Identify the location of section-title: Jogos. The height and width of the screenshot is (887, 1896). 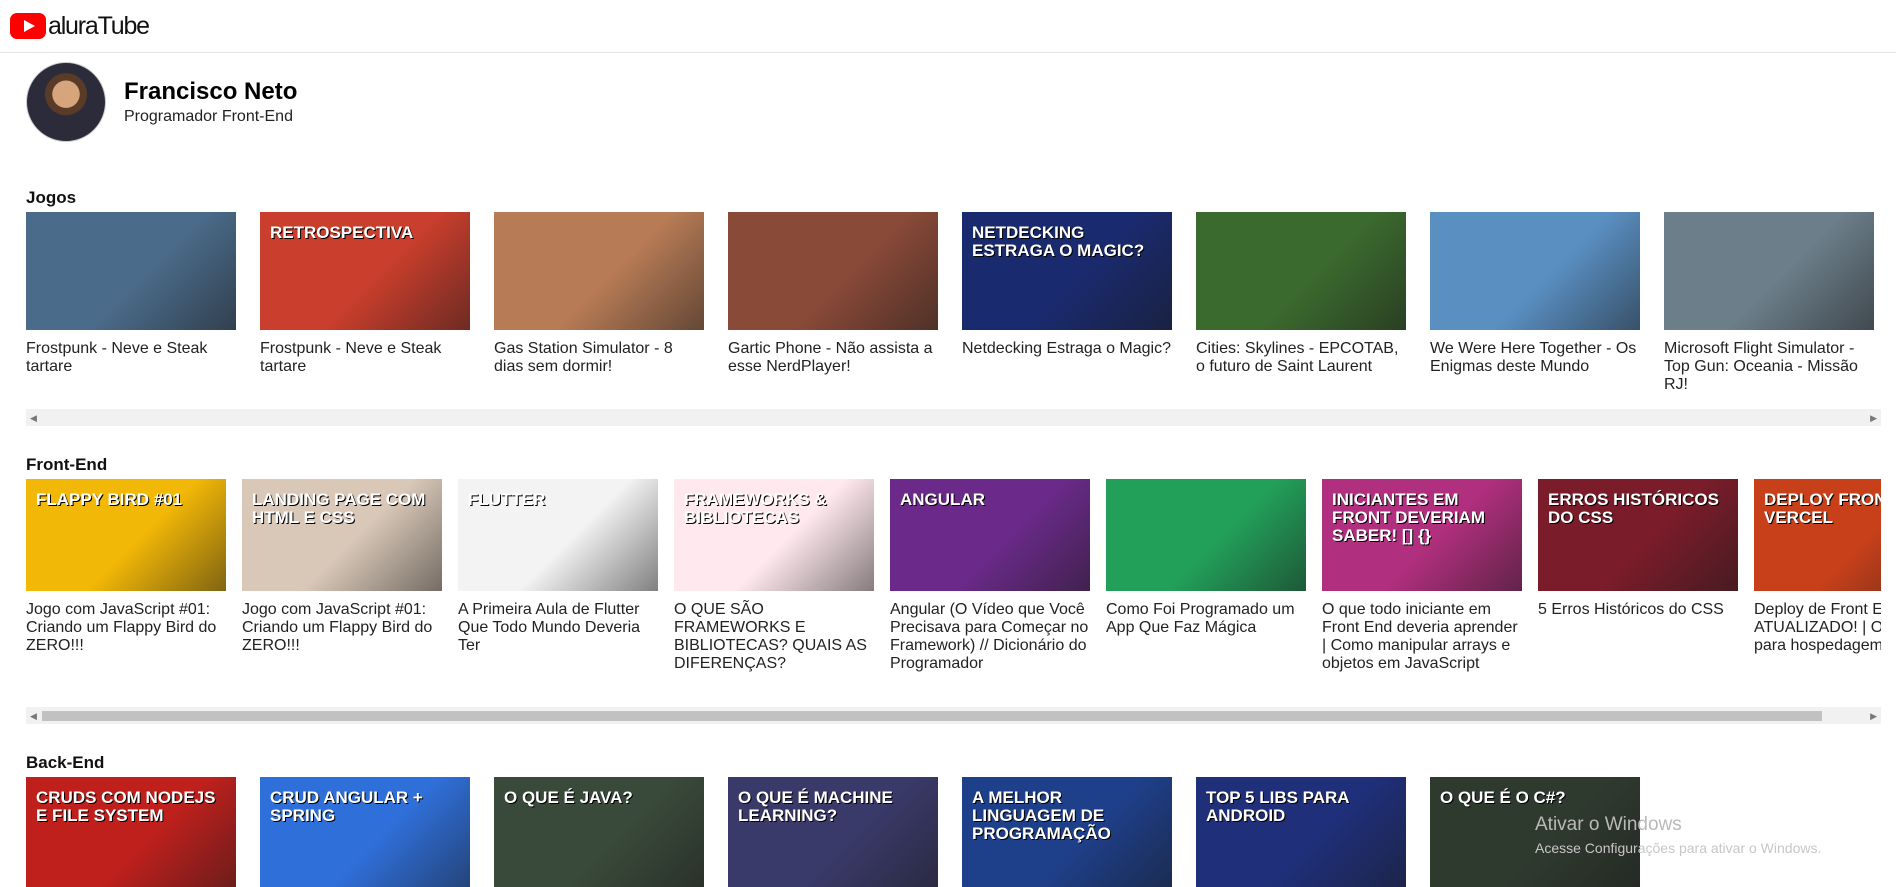
(51, 197).